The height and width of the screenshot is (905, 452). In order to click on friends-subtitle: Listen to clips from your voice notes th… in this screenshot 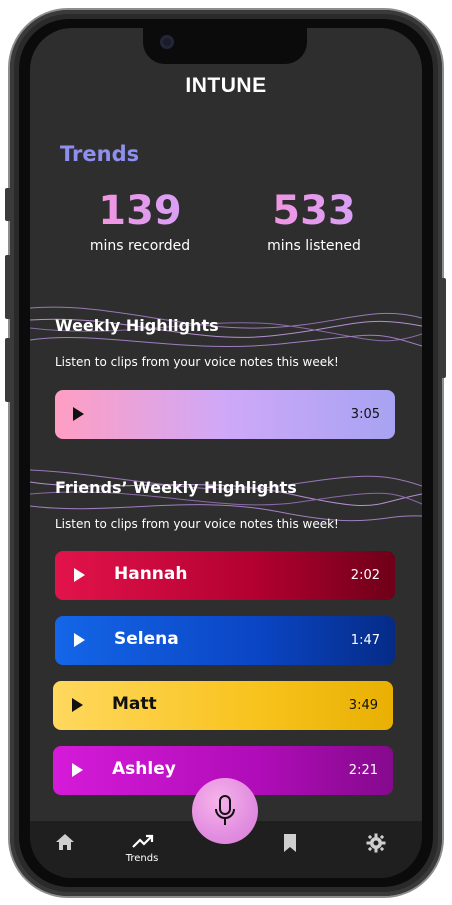, I will do `click(197, 524)`.